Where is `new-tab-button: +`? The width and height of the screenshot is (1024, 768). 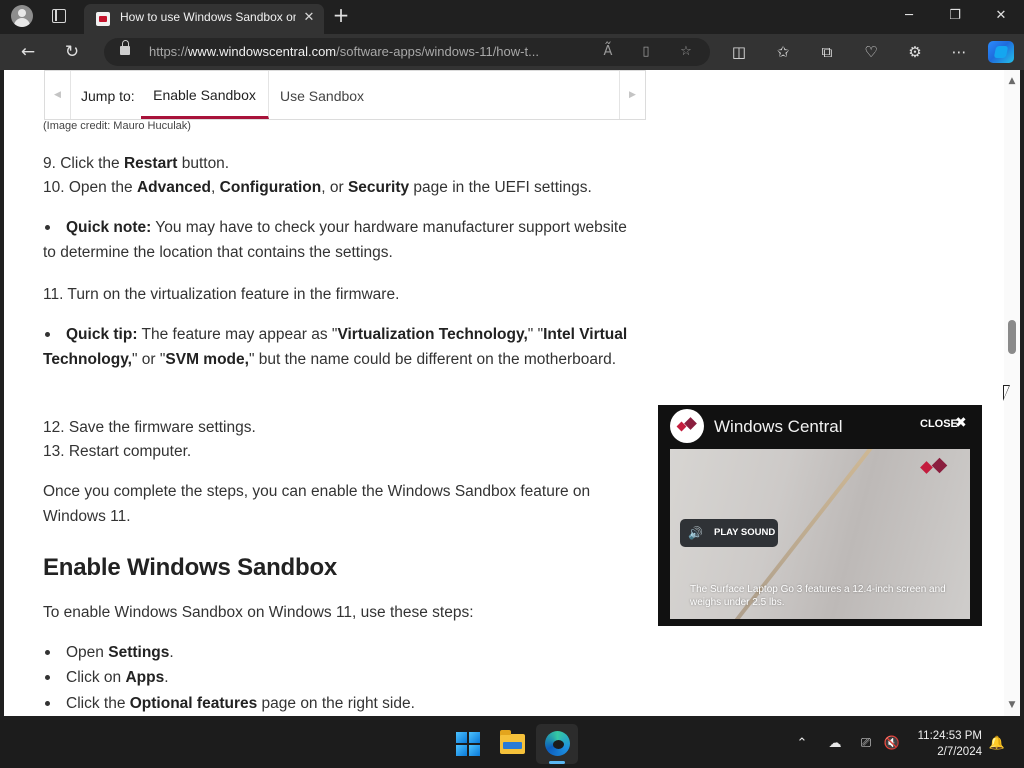
new-tab-button: + is located at coordinates (341, 15).